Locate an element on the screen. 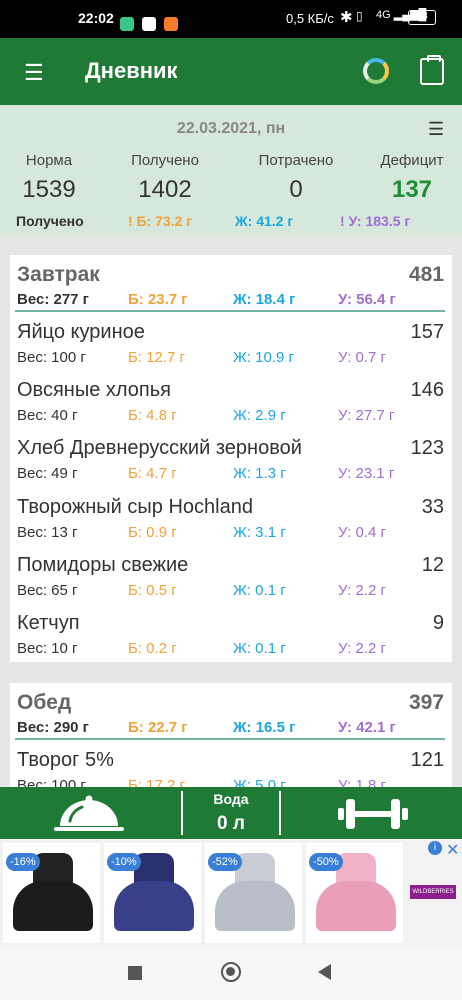  received-column: Получено 1402 is located at coordinates (165, 178).